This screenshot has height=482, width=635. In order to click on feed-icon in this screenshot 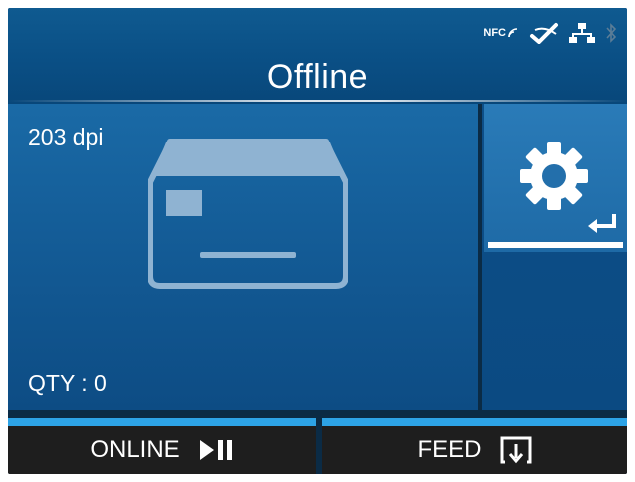, I will do `click(515, 450)`.